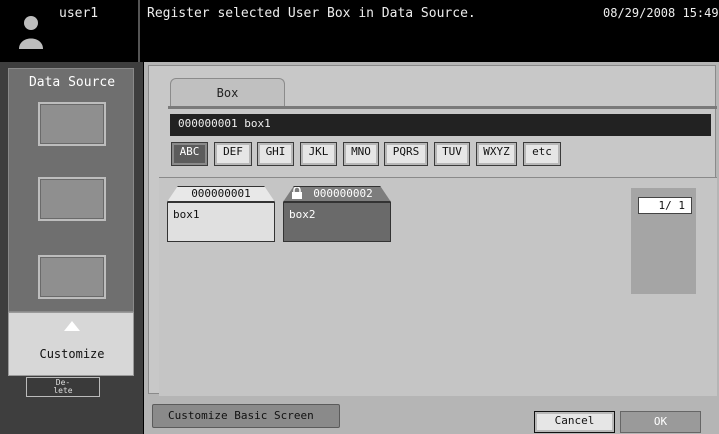  Describe the element at coordinates (72, 354) in the screenshot. I see `customize-label: Customize` at that location.